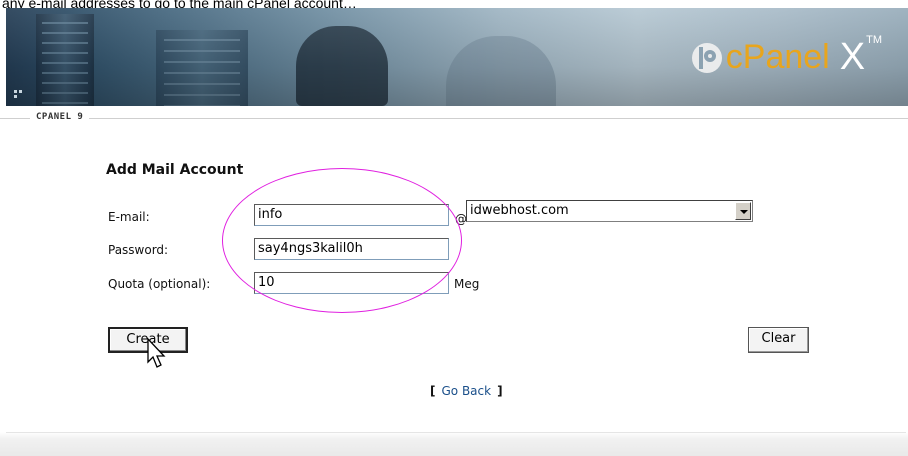 The image size is (908, 456). What do you see at coordinates (777, 57) in the screenshot?
I see `logo-text: cPanel` at bounding box center [777, 57].